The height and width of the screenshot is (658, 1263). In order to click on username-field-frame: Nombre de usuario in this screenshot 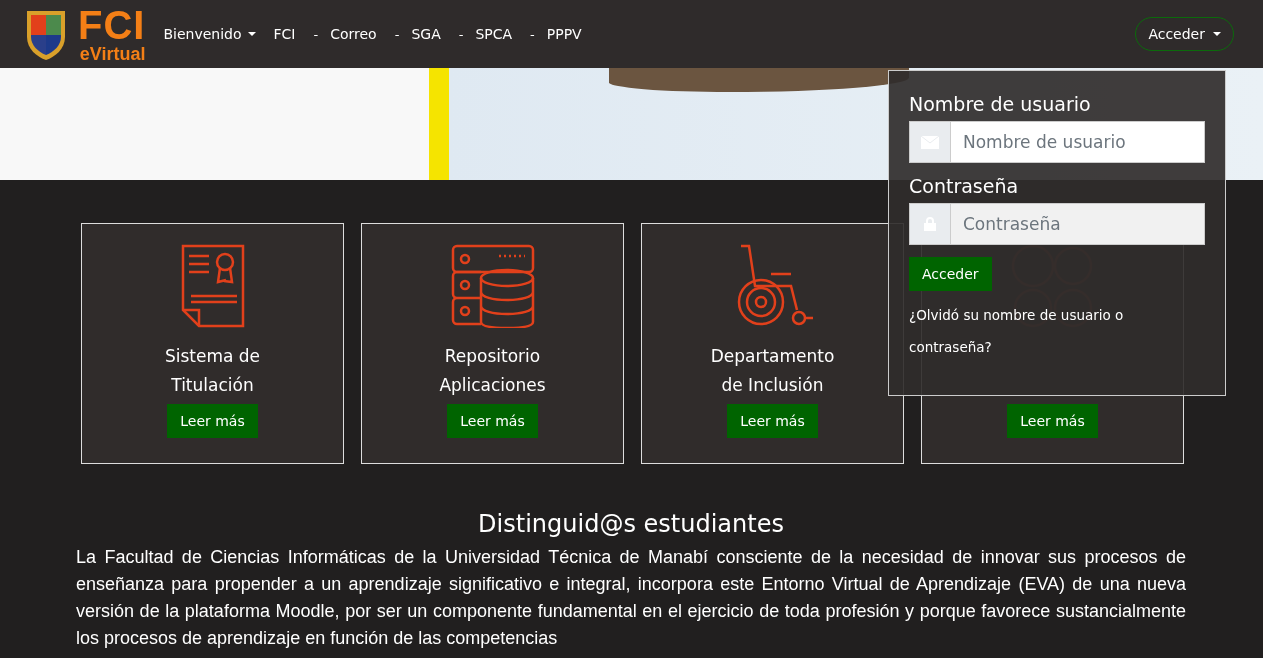, I will do `click(1057, 142)`.